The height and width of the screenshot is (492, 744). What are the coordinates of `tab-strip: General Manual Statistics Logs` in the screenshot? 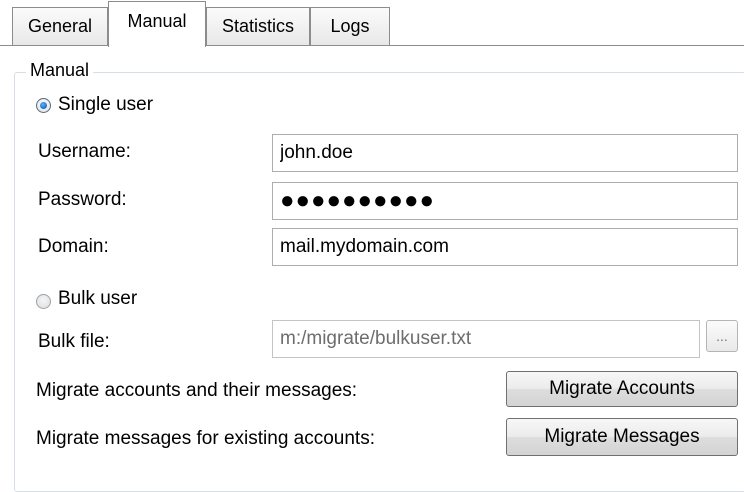 It's located at (372, 23).